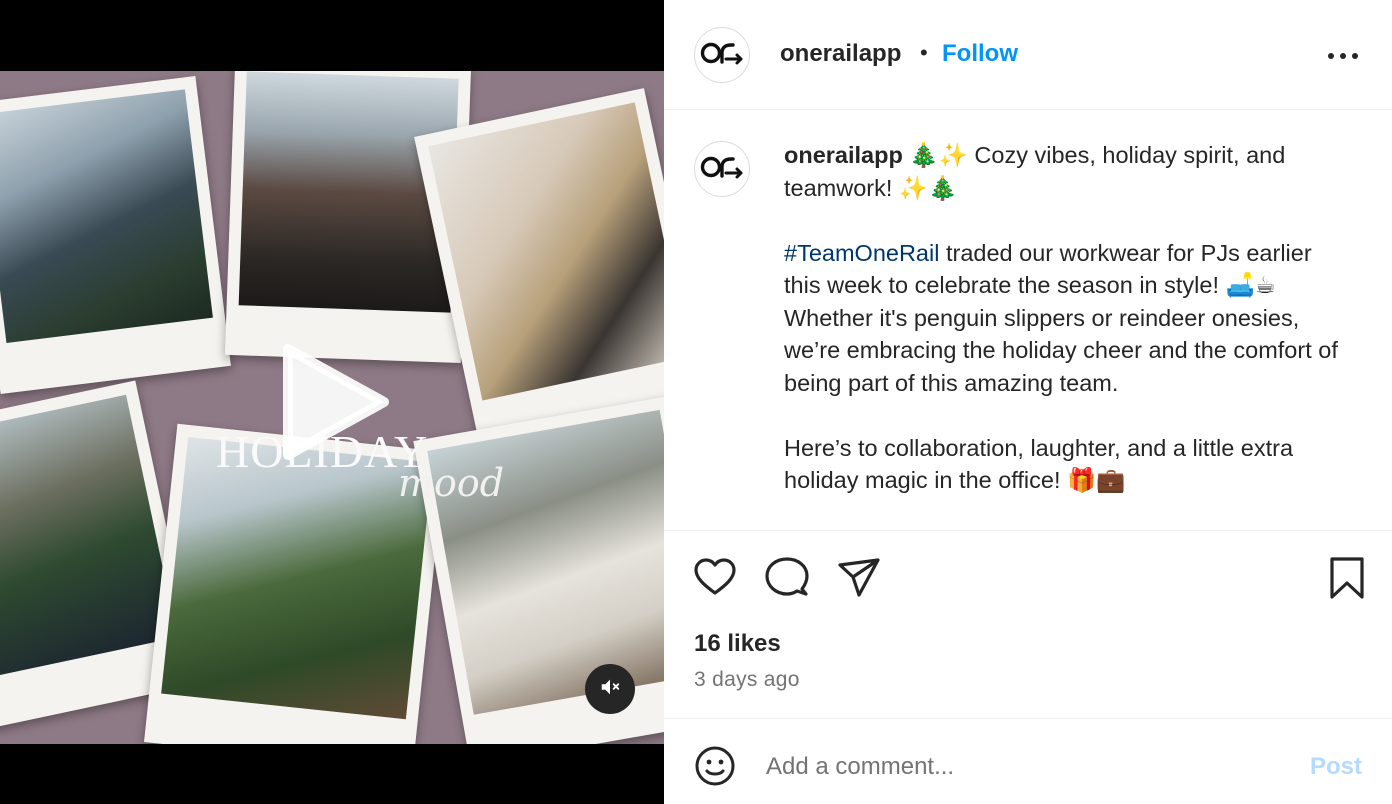 The height and width of the screenshot is (804, 1392). What do you see at coordinates (1028, 580) in the screenshot?
I see `action-bar` at bounding box center [1028, 580].